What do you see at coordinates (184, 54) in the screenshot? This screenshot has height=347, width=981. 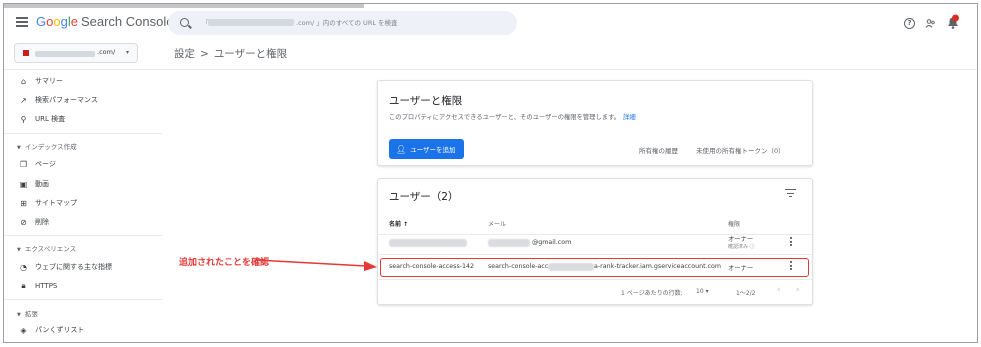 I see `breadcrumb-parent: 設定` at bounding box center [184, 54].